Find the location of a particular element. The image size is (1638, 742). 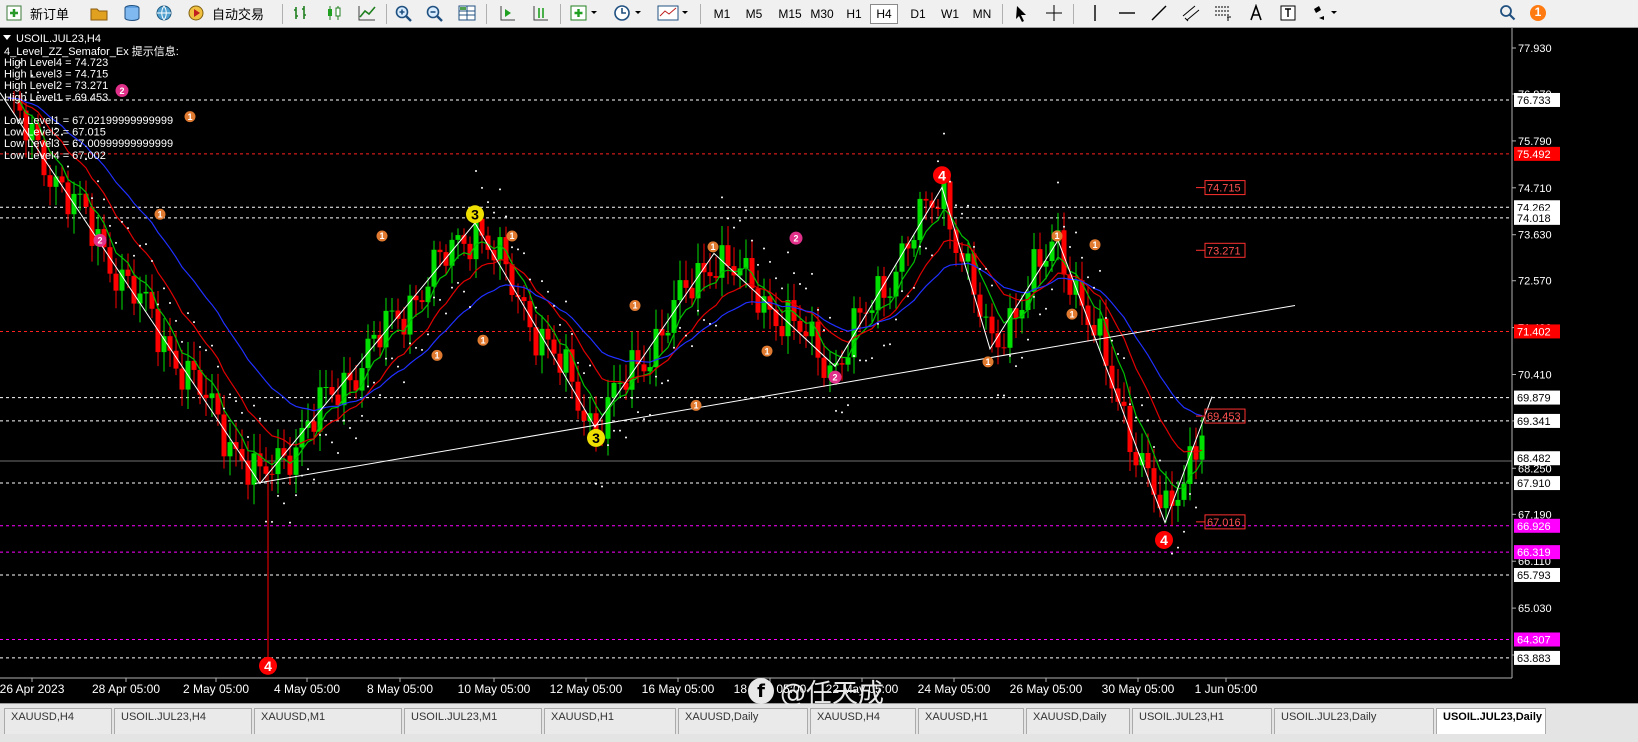

date-label: 26 May 05:00 is located at coordinates (1046, 689).